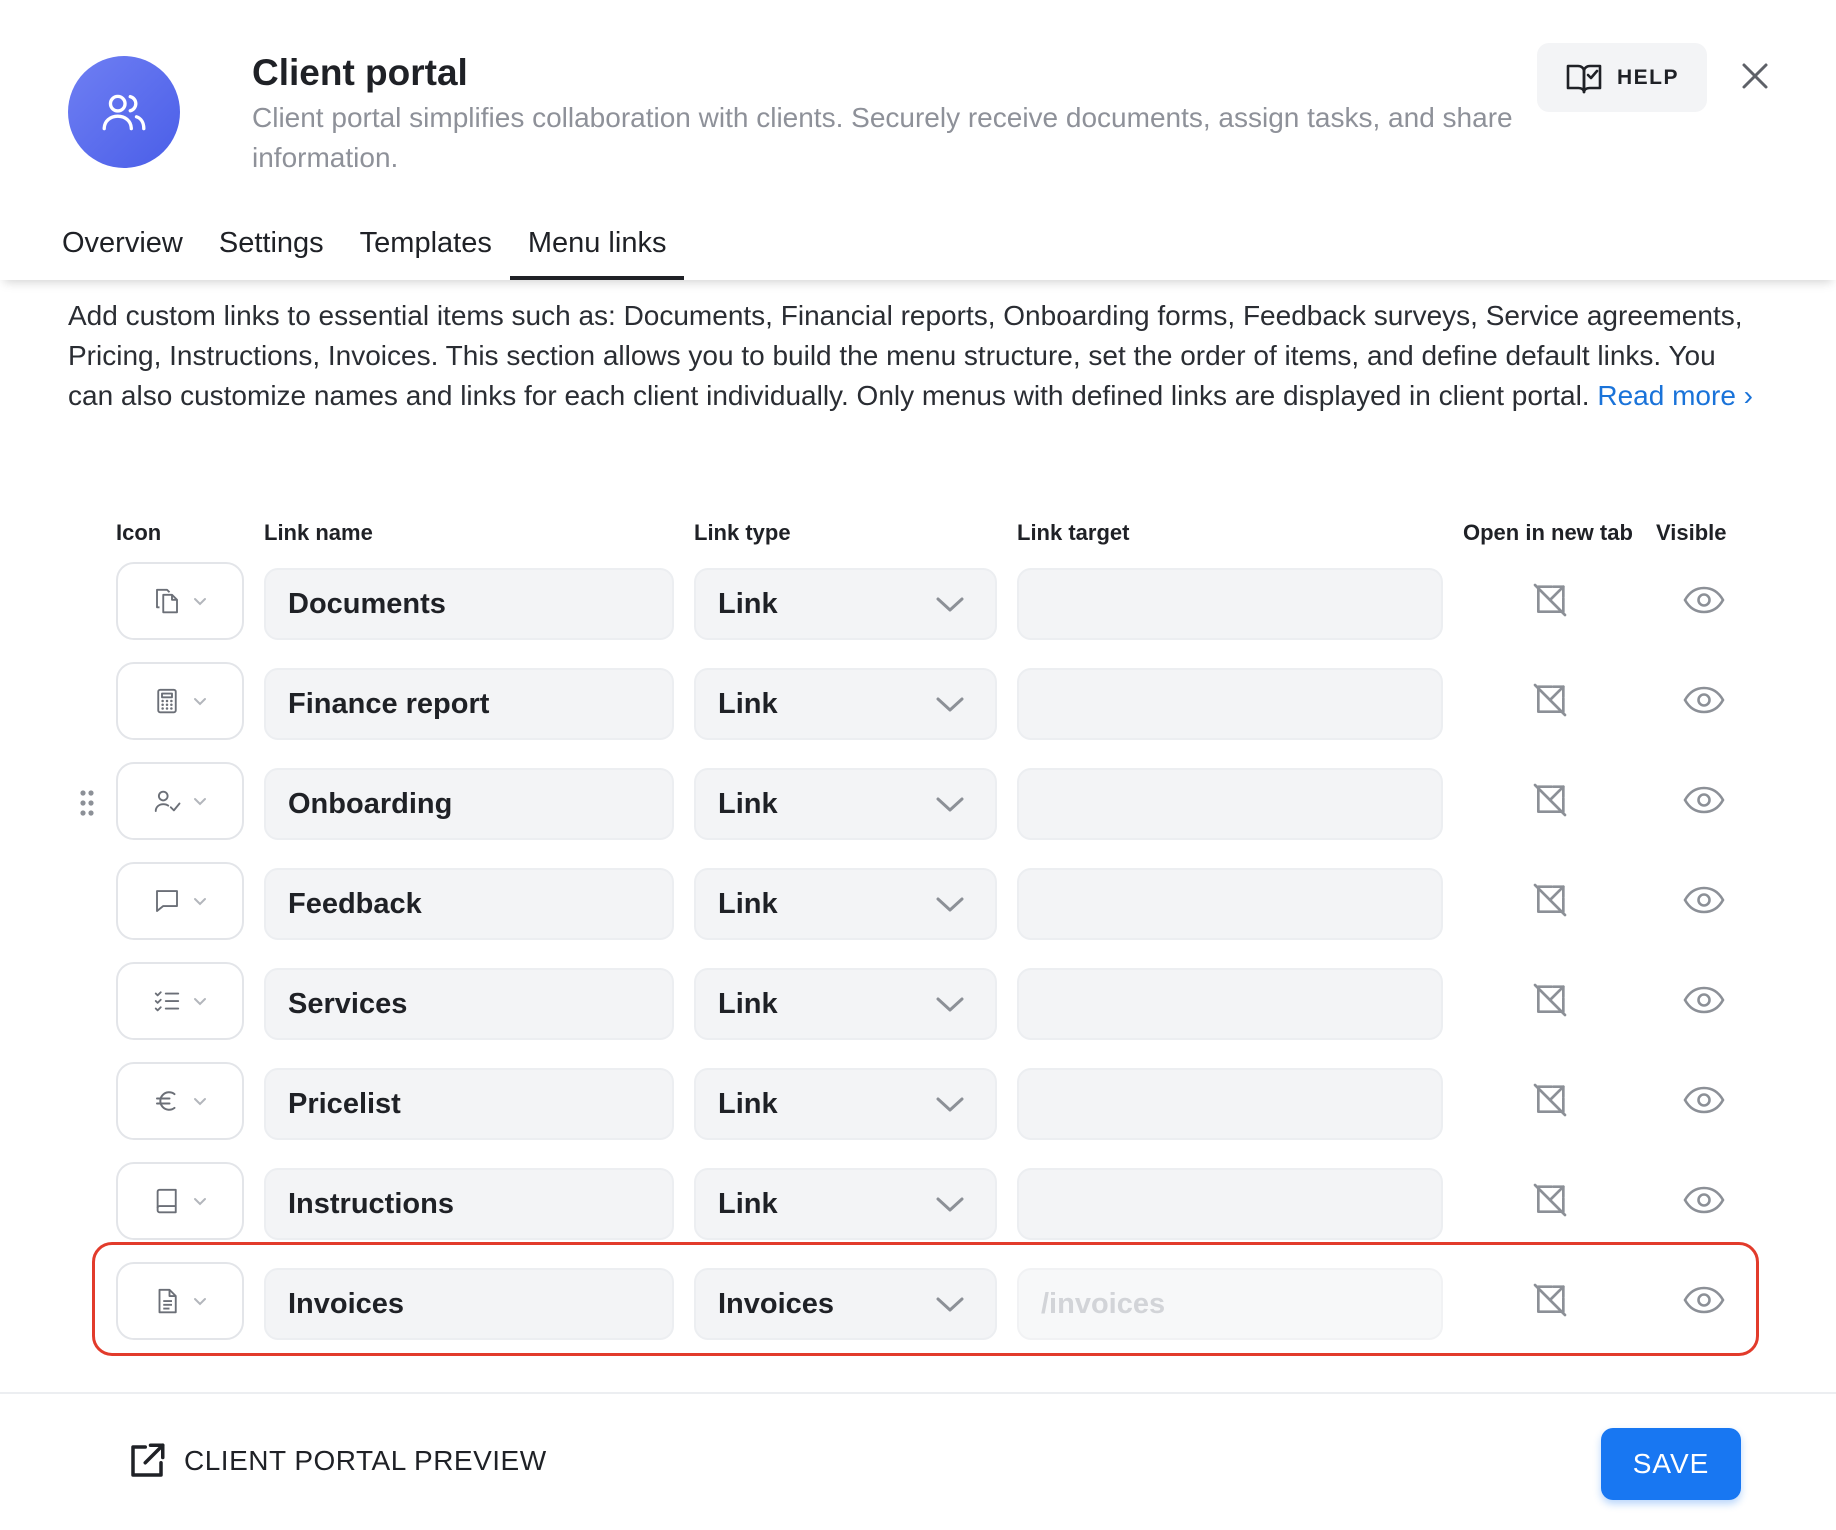  I want to click on link-name-input: Pricelist, so click(469, 1104).